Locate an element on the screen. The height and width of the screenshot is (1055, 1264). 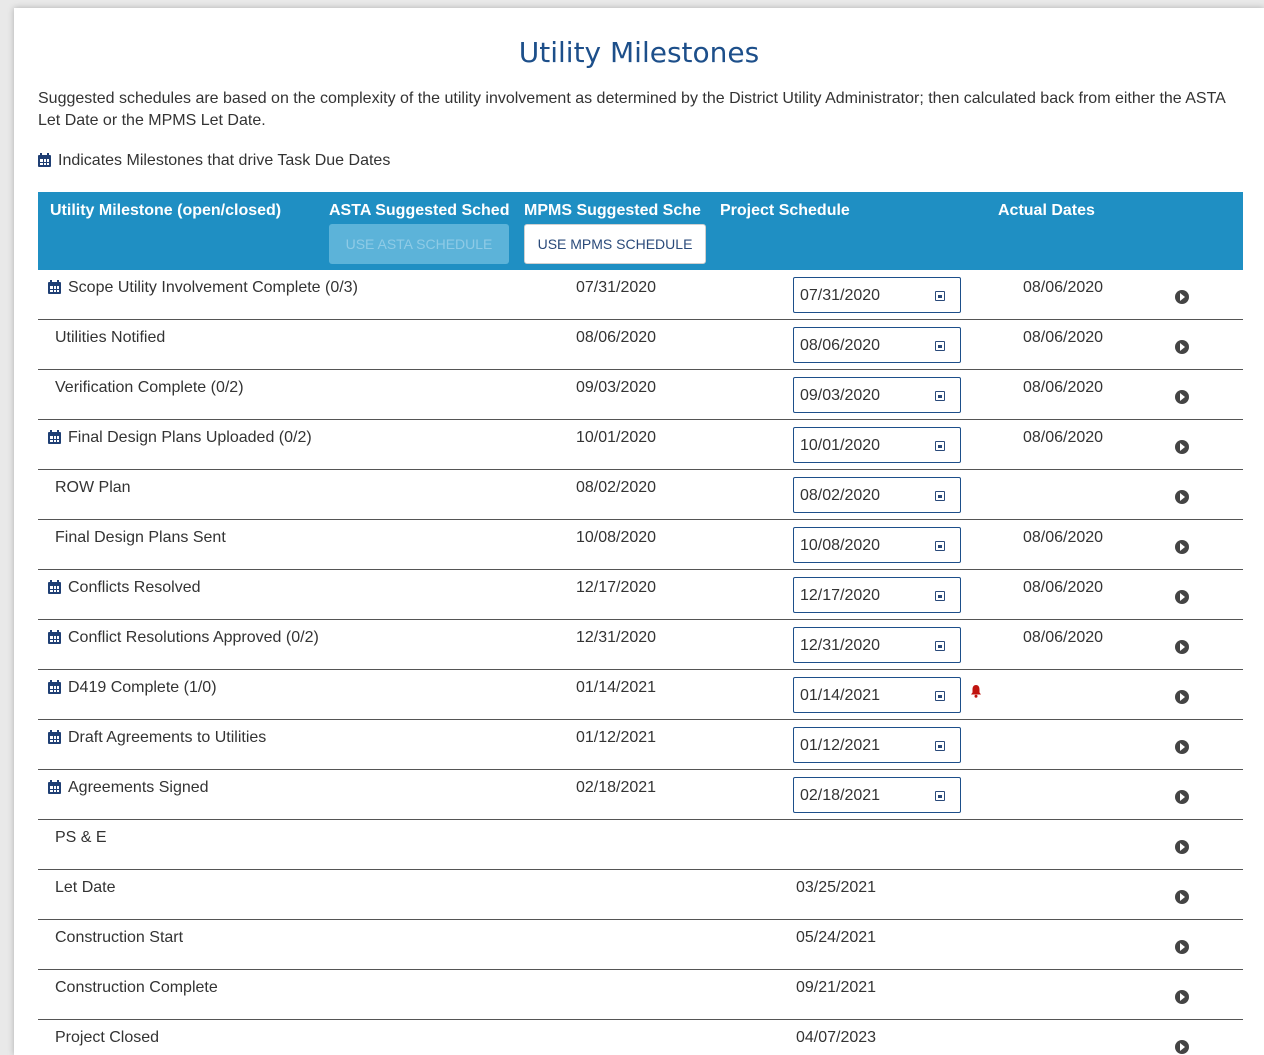
header-project-schedule: Project Schedule is located at coordinates (785, 210).